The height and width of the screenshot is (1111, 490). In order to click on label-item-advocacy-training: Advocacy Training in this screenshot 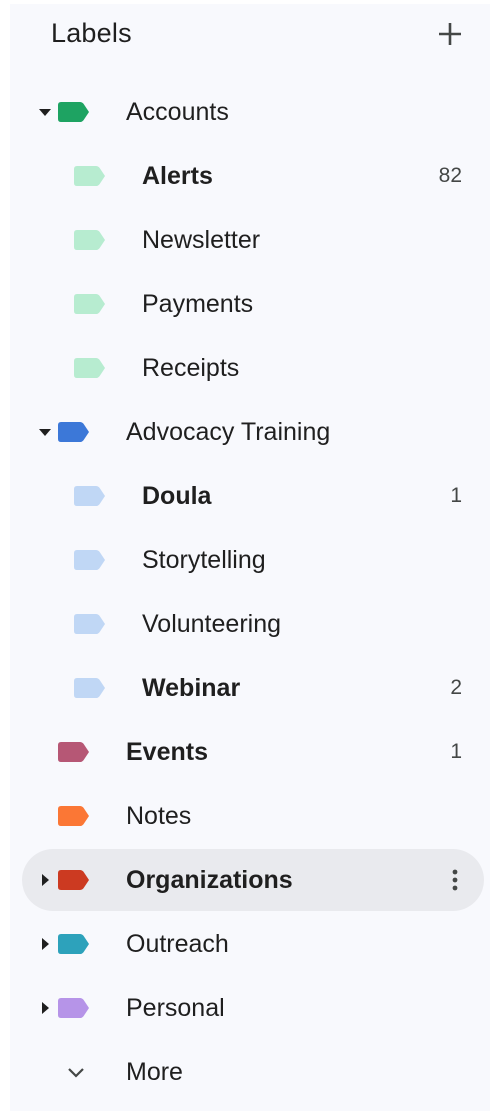, I will do `click(253, 432)`.